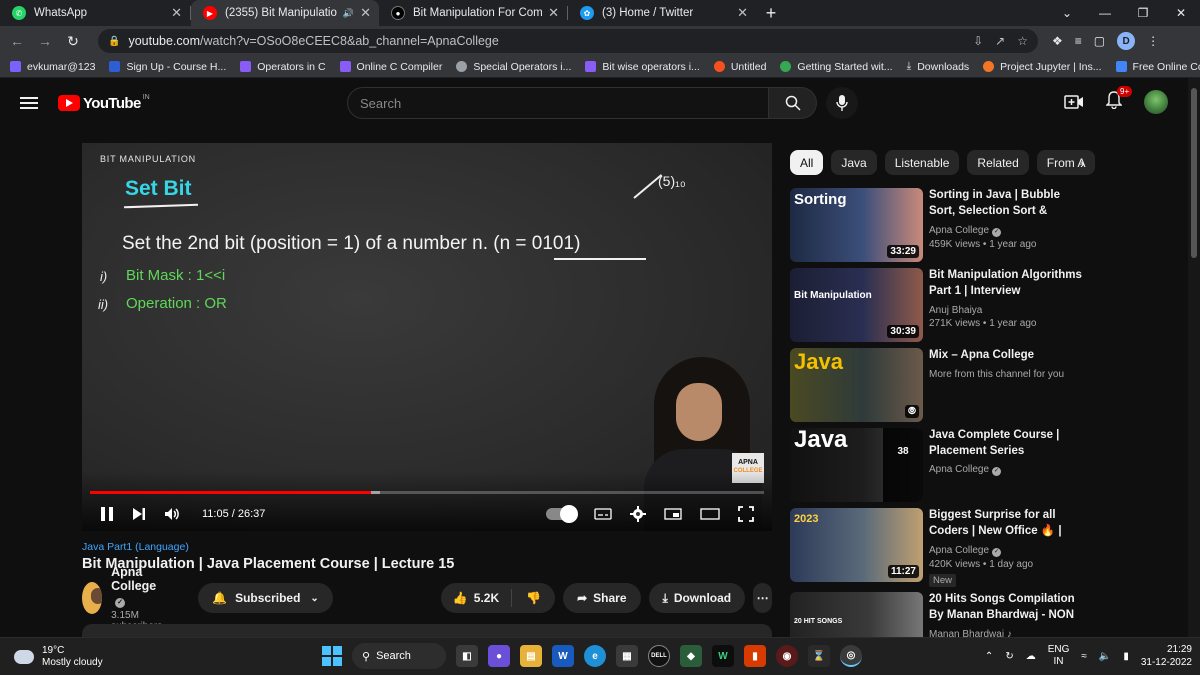 This screenshot has width=1200, height=675. I want to click on rec-title: Mix – Apna College, so click(1009, 356).